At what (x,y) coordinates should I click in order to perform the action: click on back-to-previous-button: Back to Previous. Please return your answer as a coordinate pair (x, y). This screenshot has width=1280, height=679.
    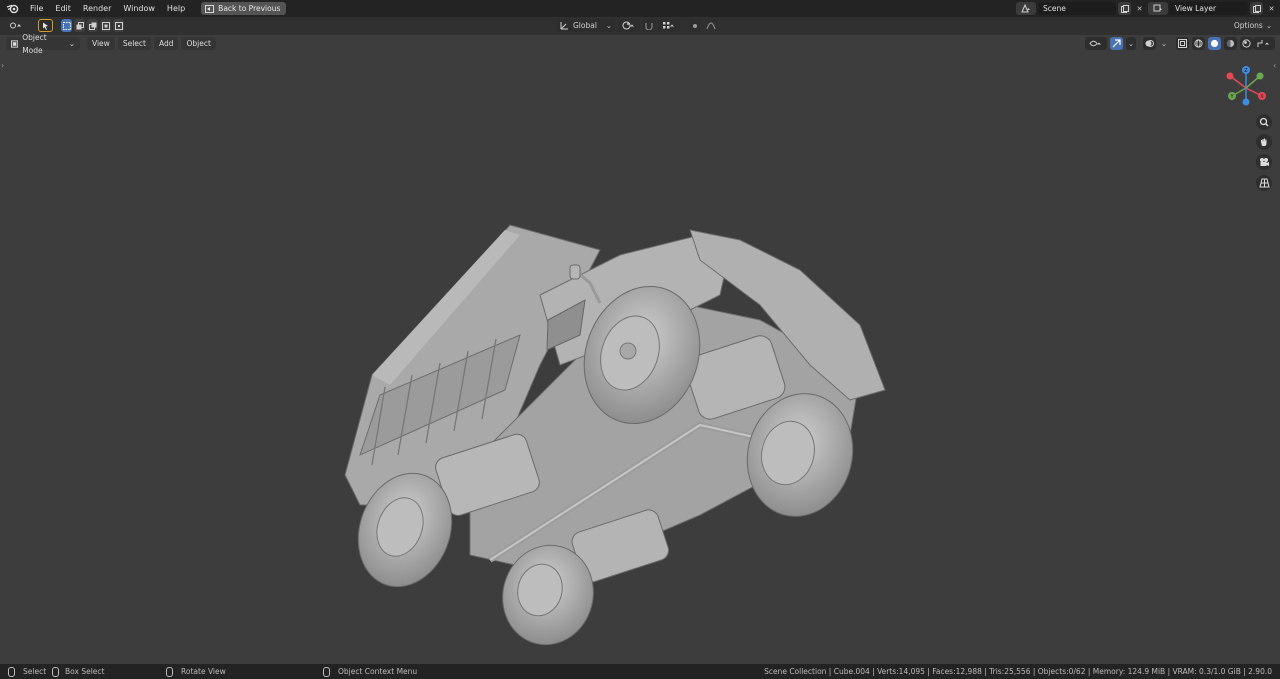
    Looking at the image, I should click on (244, 8).